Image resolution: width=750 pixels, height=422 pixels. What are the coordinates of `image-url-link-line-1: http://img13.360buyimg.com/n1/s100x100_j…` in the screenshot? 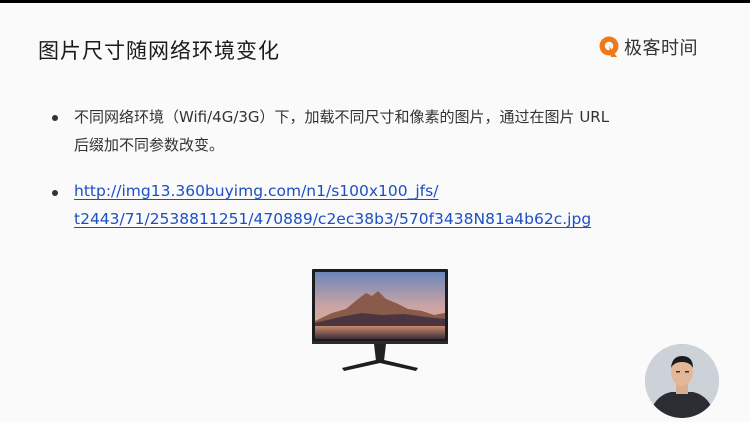 It's located at (256, 191).